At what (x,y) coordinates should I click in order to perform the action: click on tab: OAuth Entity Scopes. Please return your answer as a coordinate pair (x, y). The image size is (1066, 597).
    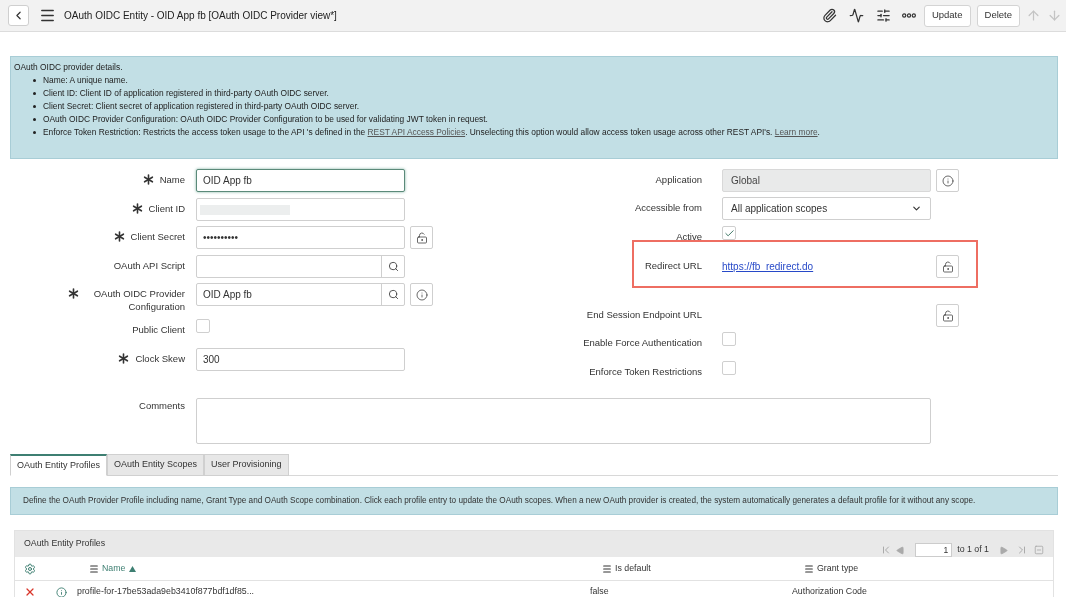
    Looking at the image, I should click on (156, 465).